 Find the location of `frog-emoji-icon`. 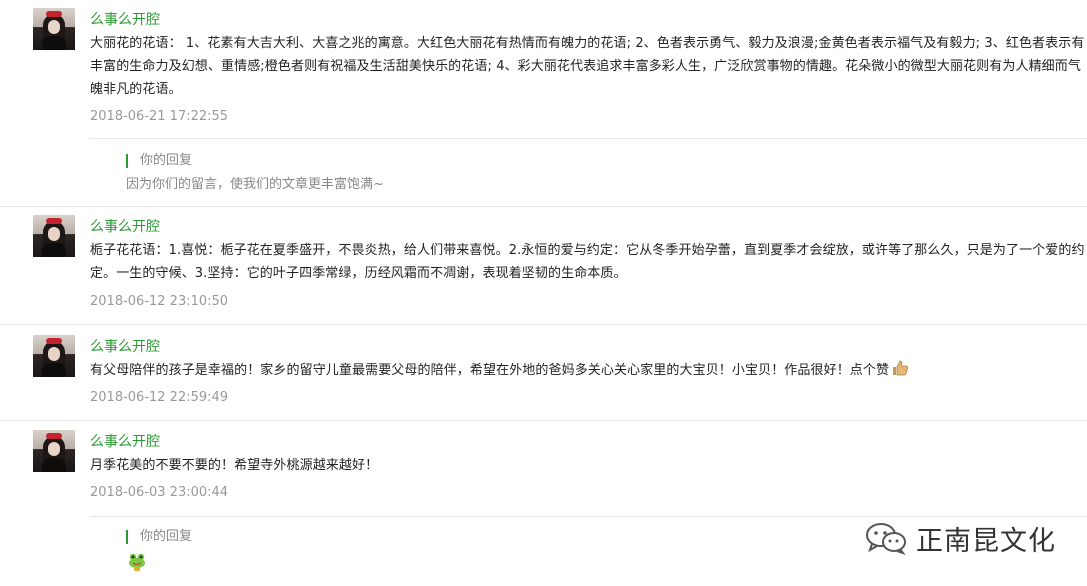

frog-emoji-icon is located at coordinates (137, 562).